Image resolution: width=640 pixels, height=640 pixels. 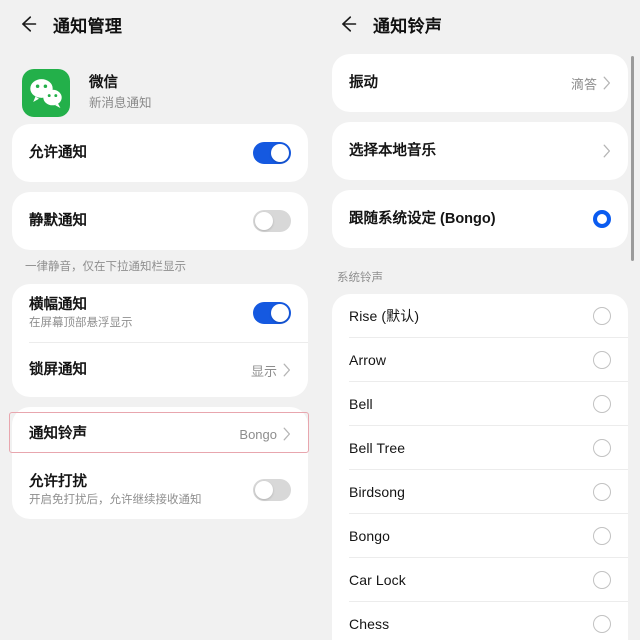 What do you see at coordinates (369, 623) in the screenshot?
I see `ringtone-name: Chess` at bounding box center [369, 623].